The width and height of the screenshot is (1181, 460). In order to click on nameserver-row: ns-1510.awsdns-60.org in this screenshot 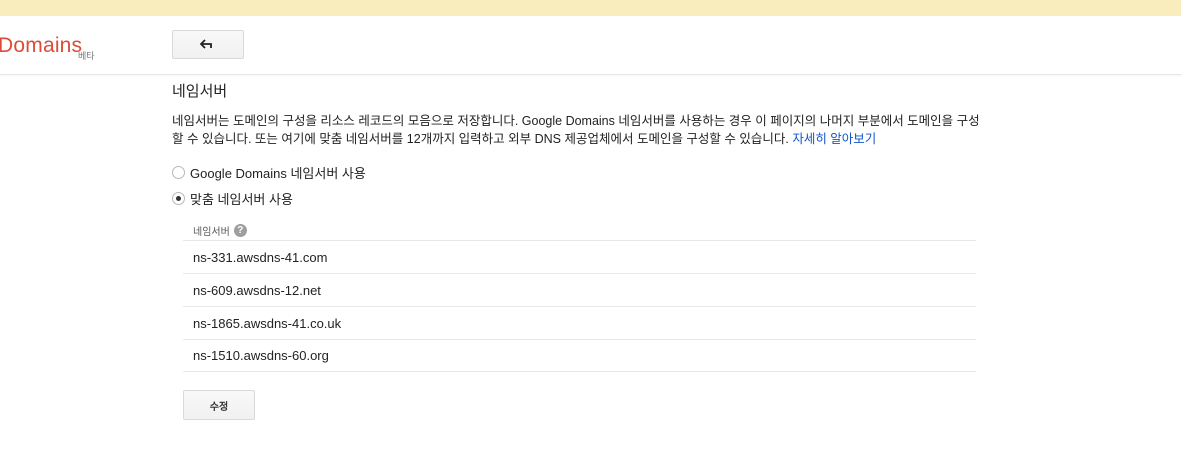, I will do `click(579, 355)`.